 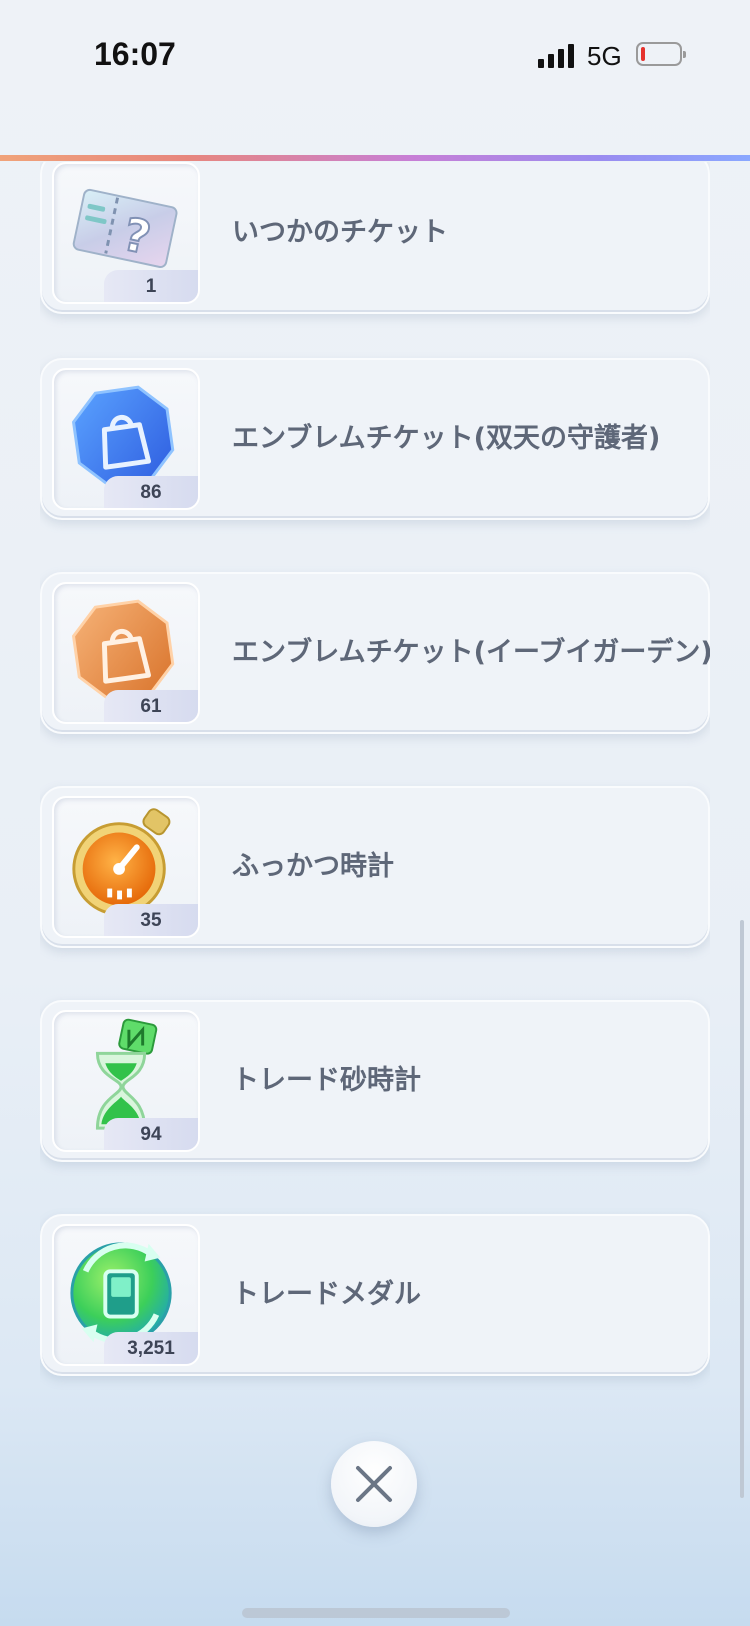 I want to click on item-icon-box: 94, so click(x=126, y=1081).